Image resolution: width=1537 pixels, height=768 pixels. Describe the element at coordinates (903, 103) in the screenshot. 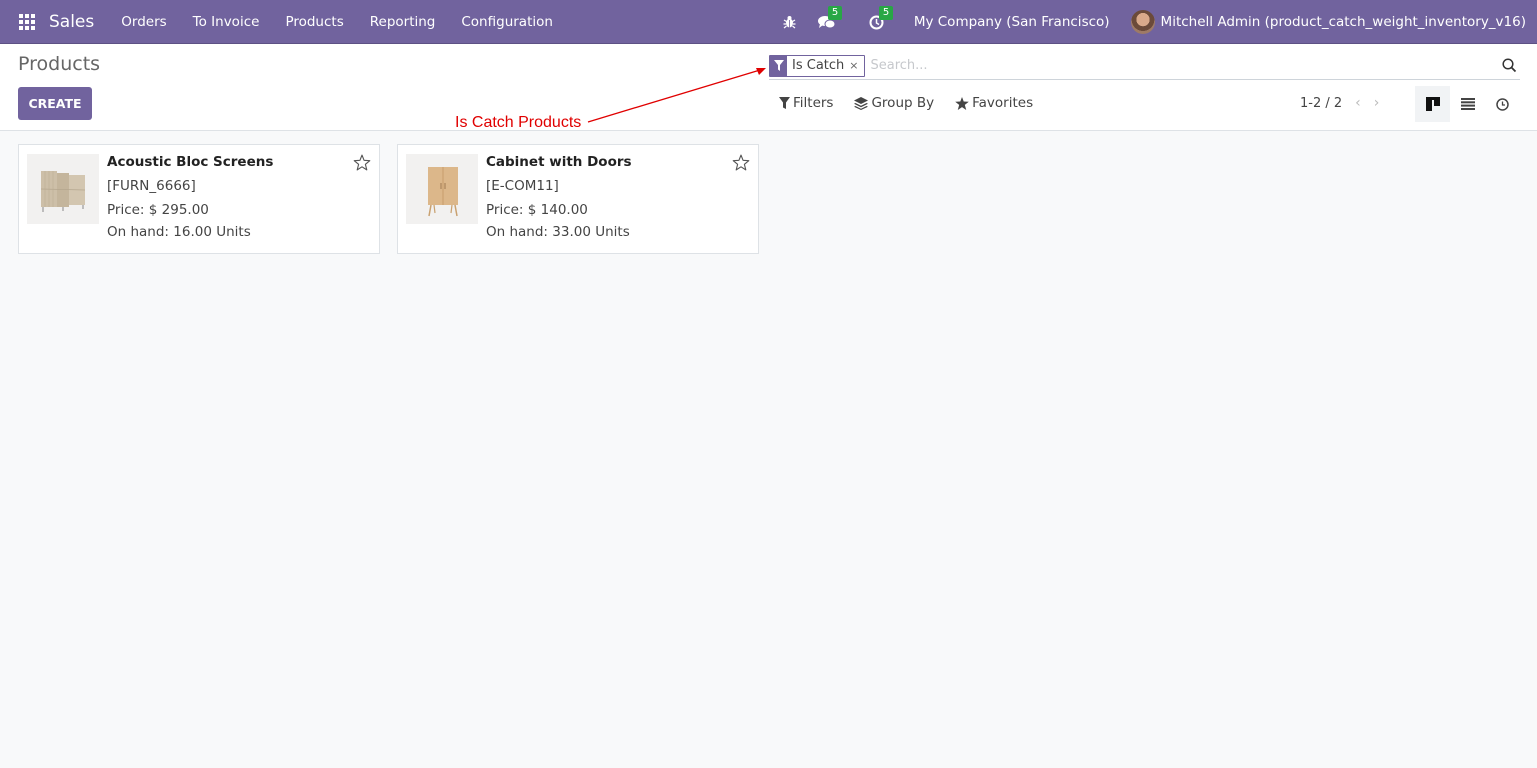

I see `group-by-label: Group By` at that location.